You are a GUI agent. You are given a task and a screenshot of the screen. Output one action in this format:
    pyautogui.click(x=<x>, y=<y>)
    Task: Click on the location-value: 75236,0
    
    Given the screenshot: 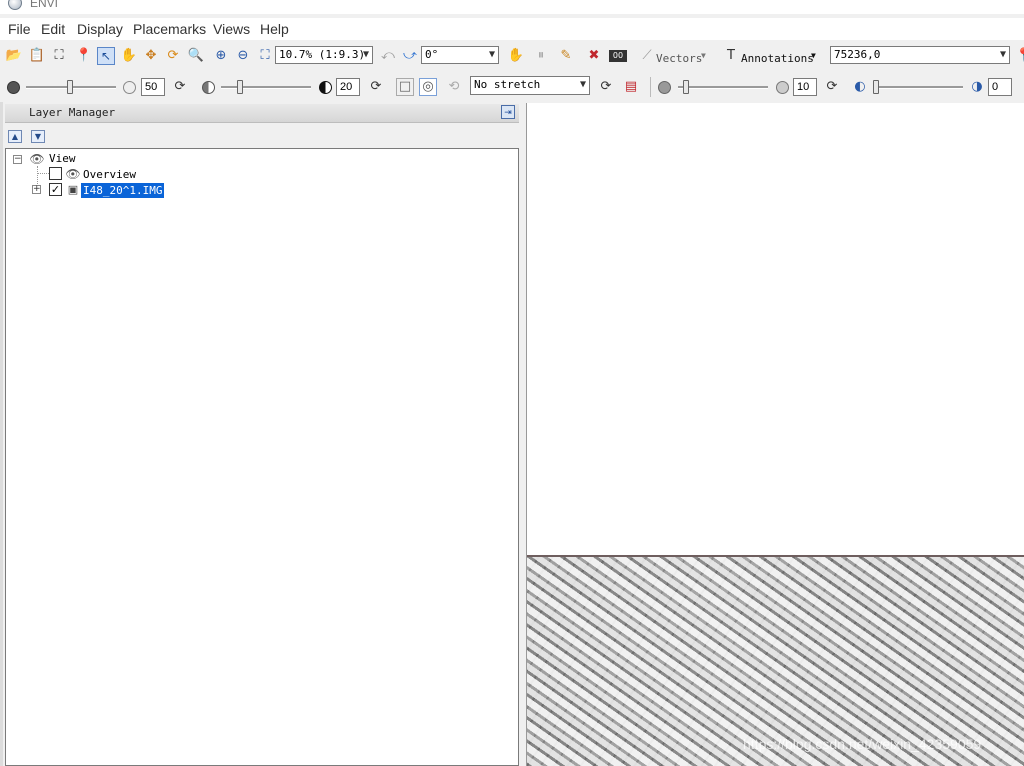 What is the action you would take?
    pyautogui.click(x=857, y=54)
    